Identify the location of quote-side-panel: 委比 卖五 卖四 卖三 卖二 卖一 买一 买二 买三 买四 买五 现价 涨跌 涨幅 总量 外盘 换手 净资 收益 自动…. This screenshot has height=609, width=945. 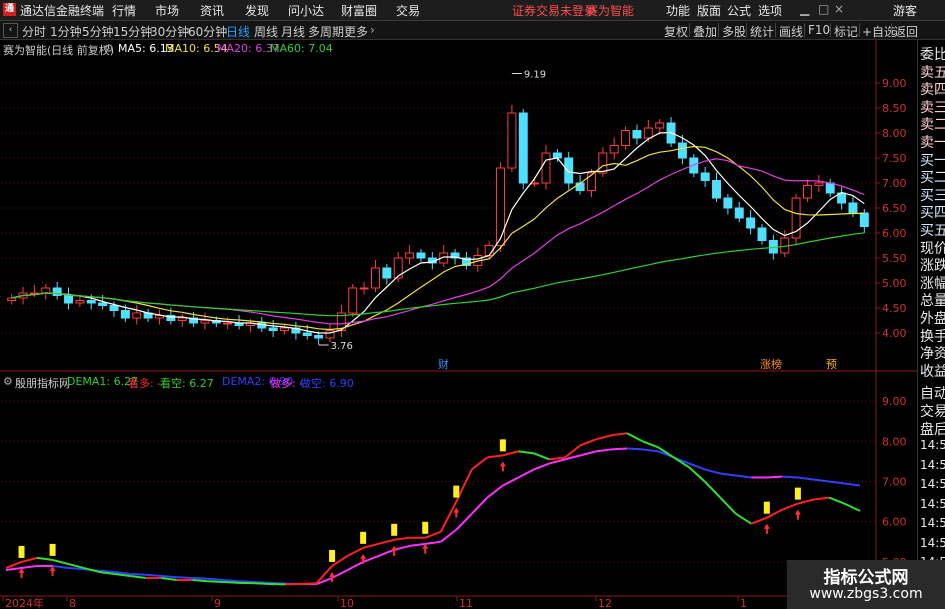
(931, 324).